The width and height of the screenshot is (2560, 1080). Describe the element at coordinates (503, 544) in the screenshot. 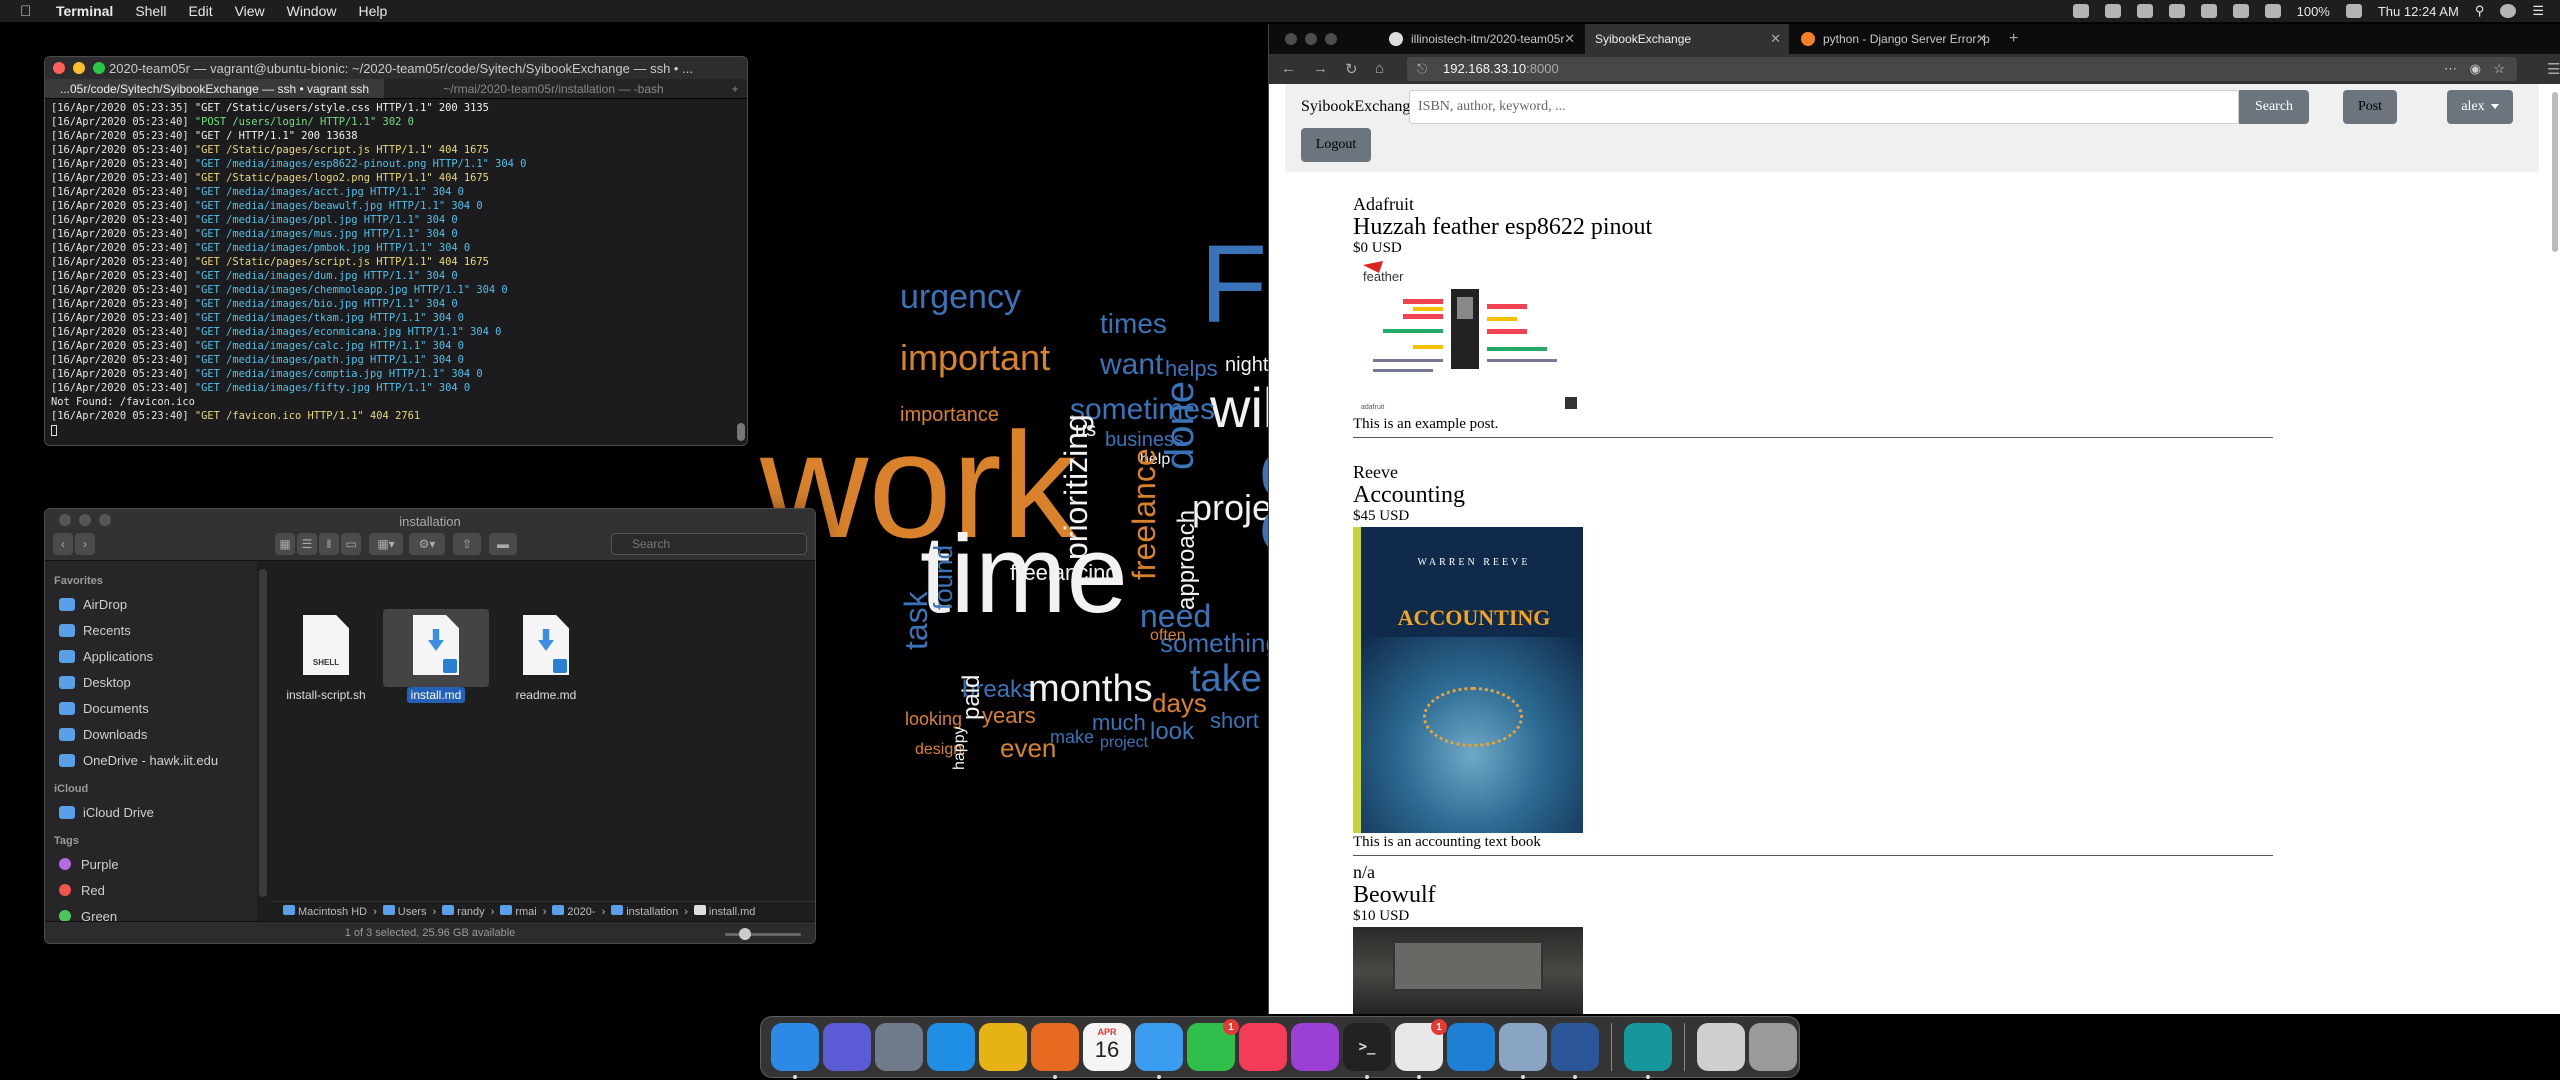

I see `tag-icon: ▬` at that location.